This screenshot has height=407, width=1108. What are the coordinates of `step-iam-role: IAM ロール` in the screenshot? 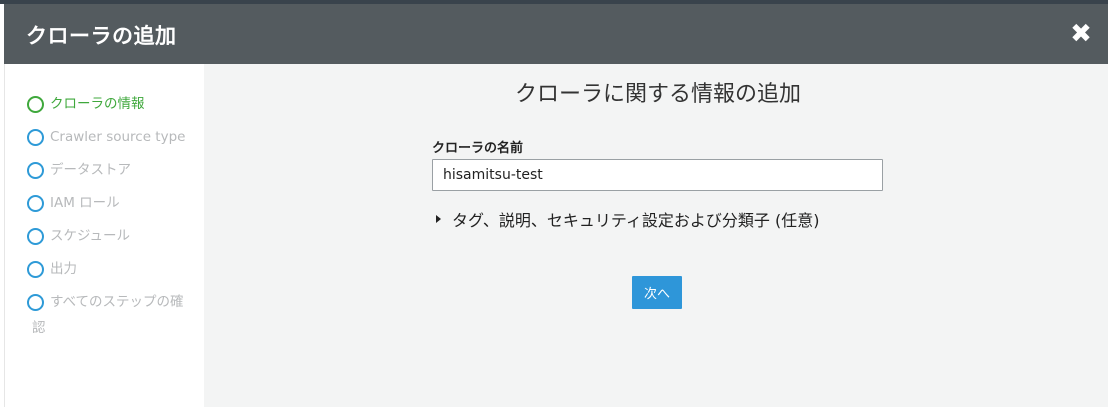 It's located at (112, 204).